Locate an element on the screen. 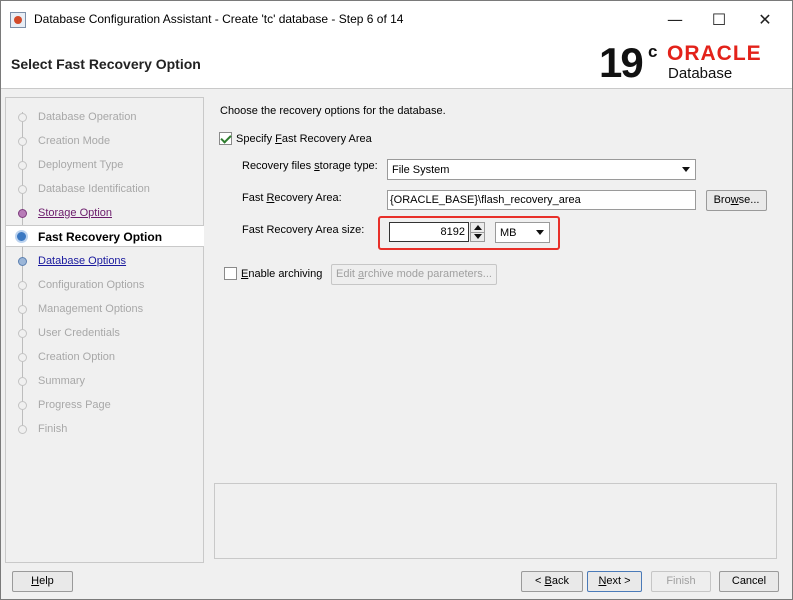  mnemonic: F is located at coordinates (278, 139).